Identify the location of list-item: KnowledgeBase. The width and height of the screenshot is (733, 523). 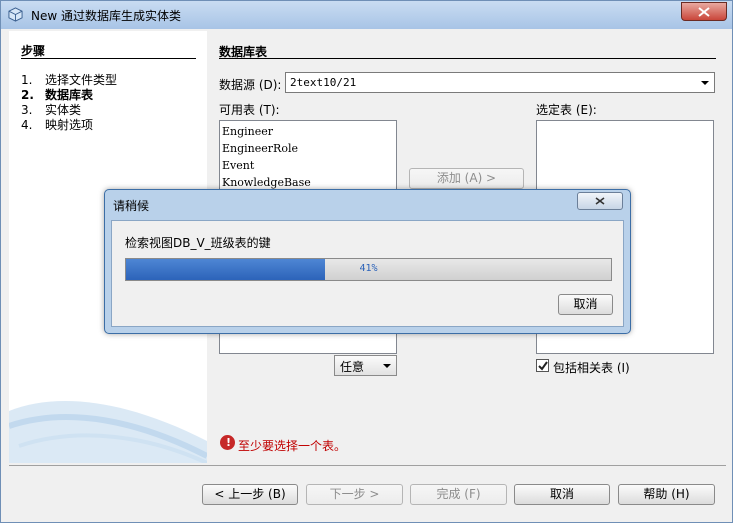
(266, 182).